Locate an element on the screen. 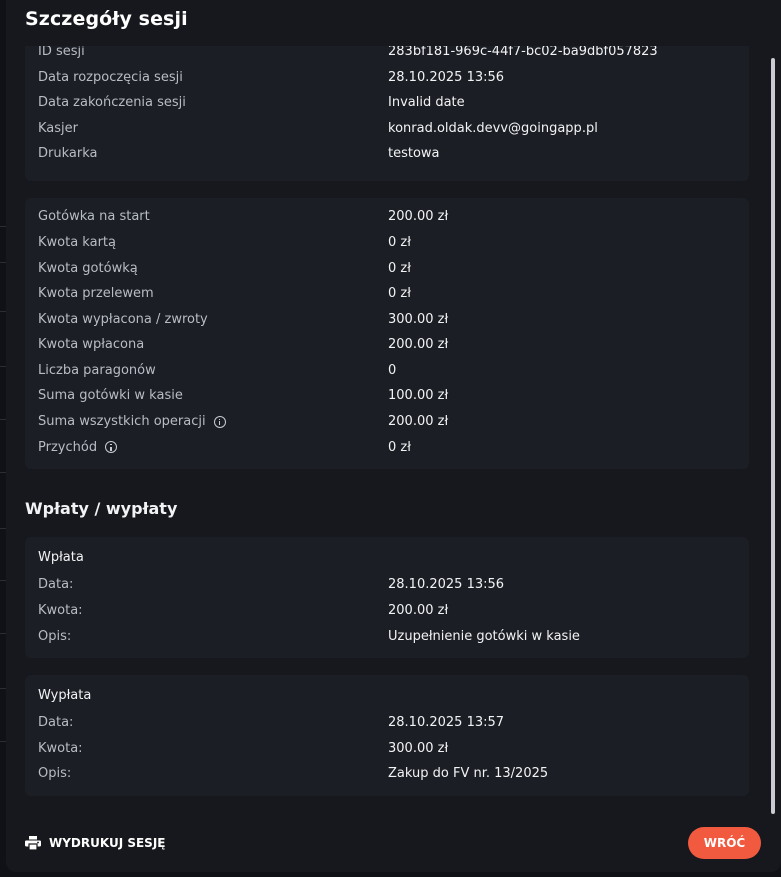 The width and height of the screenshot is (781, 877). row-label: Kwota wypłacona / zwroty is located at coordinates (123, 319).